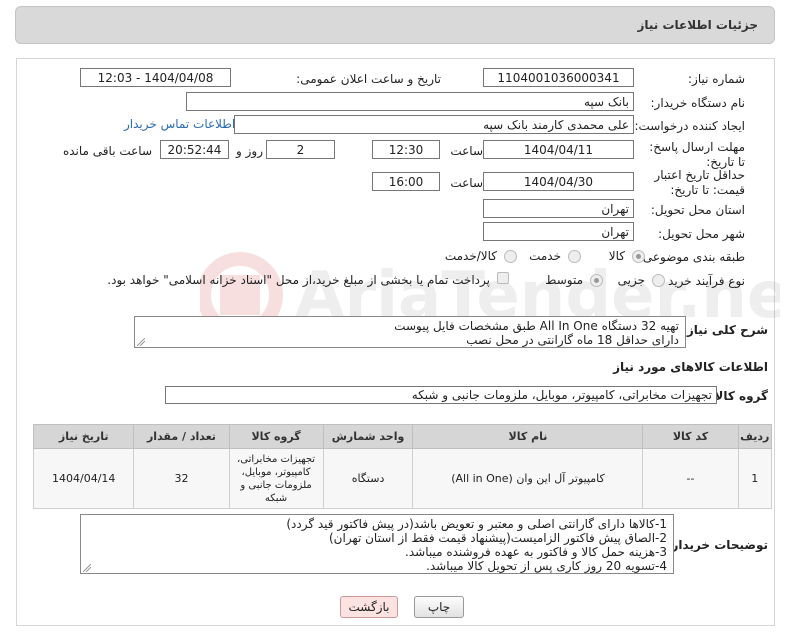  Describe the element at coordinates (368, 436) in the screenshot. I see `col-header-unit: واحد شمارش` at that location.